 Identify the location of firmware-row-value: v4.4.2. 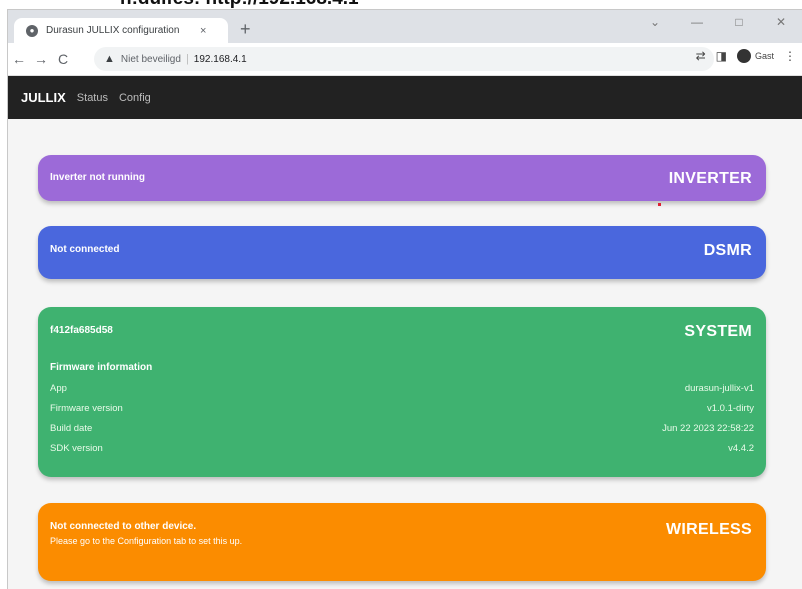
(741, 448).